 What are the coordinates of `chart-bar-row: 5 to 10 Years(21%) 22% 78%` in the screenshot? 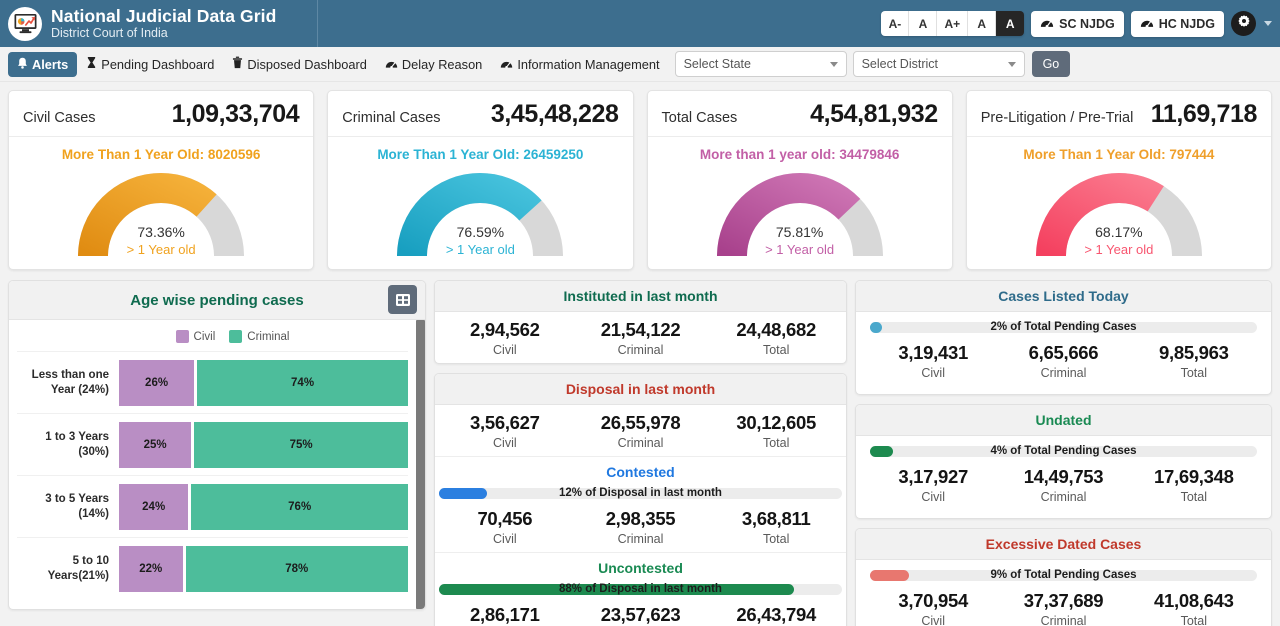 It's located at (212, 568).